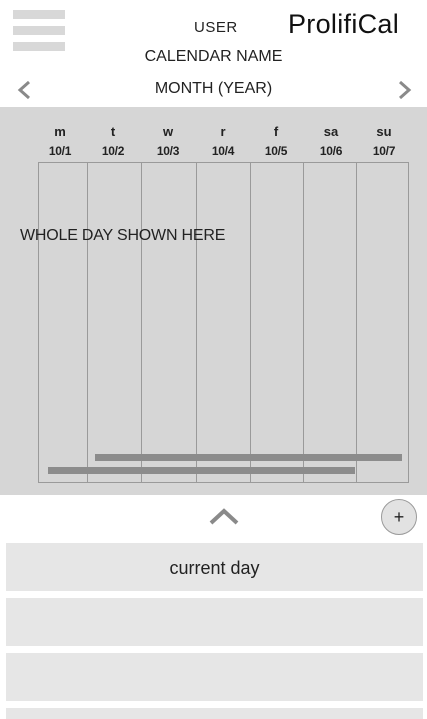 Image resolution: width=427 pixels, height=719 pixels. What do you see at coordinates (384, 151) in the screenshot?
I see `day-date: 10/7` at bounding box center [384, 151].